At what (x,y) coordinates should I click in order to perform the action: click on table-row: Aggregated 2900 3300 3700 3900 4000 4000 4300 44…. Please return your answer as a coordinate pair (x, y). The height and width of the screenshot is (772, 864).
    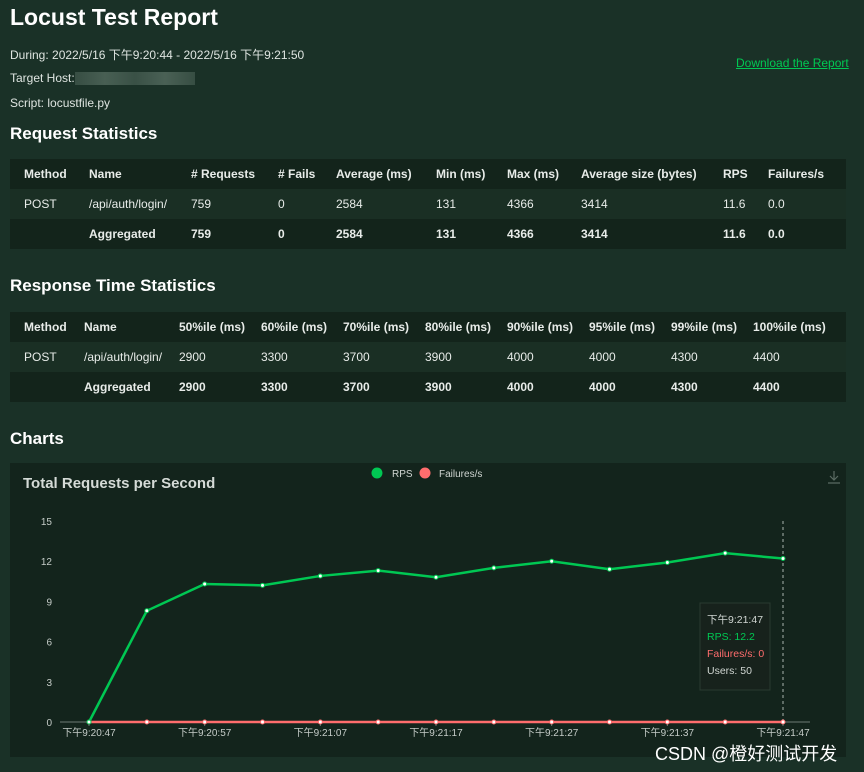
    Looking at the image, I should click on (428, 387).